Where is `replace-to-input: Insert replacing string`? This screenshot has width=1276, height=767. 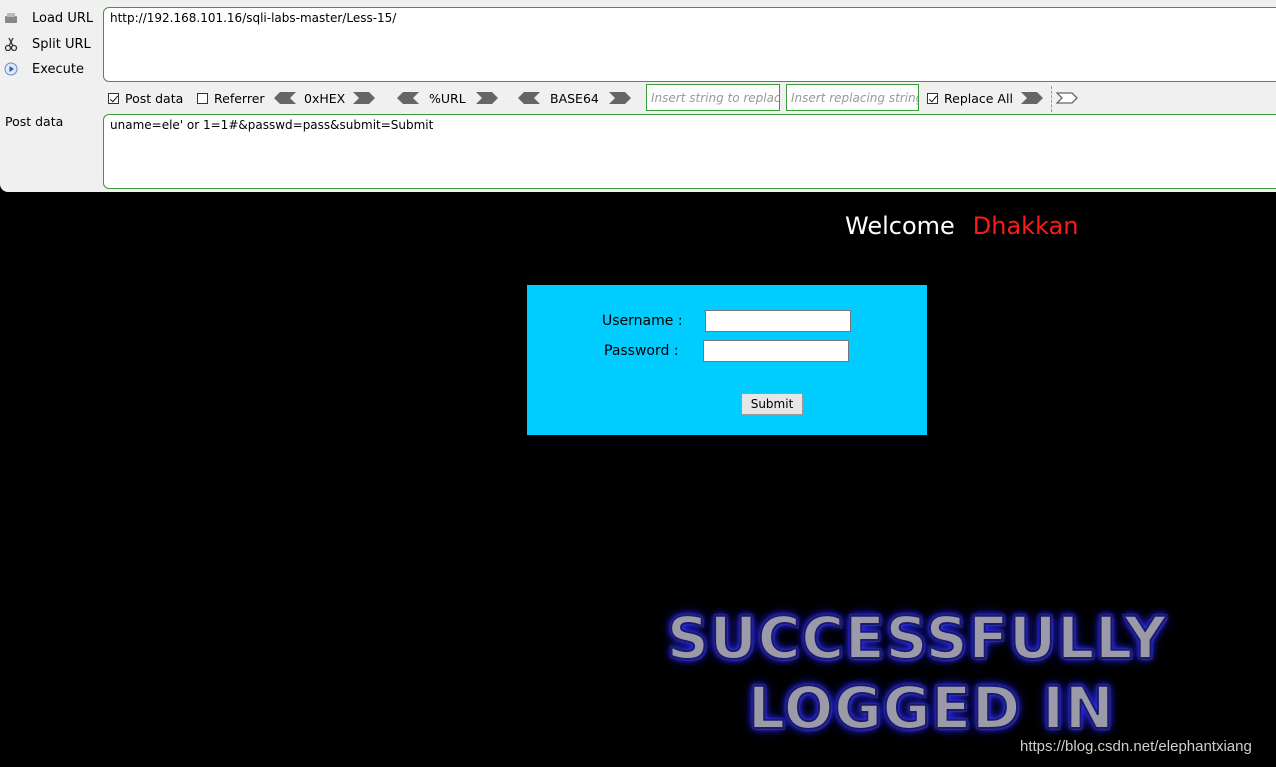 replace-to-input: Insert replacing string is located at coordinates (852, 97).